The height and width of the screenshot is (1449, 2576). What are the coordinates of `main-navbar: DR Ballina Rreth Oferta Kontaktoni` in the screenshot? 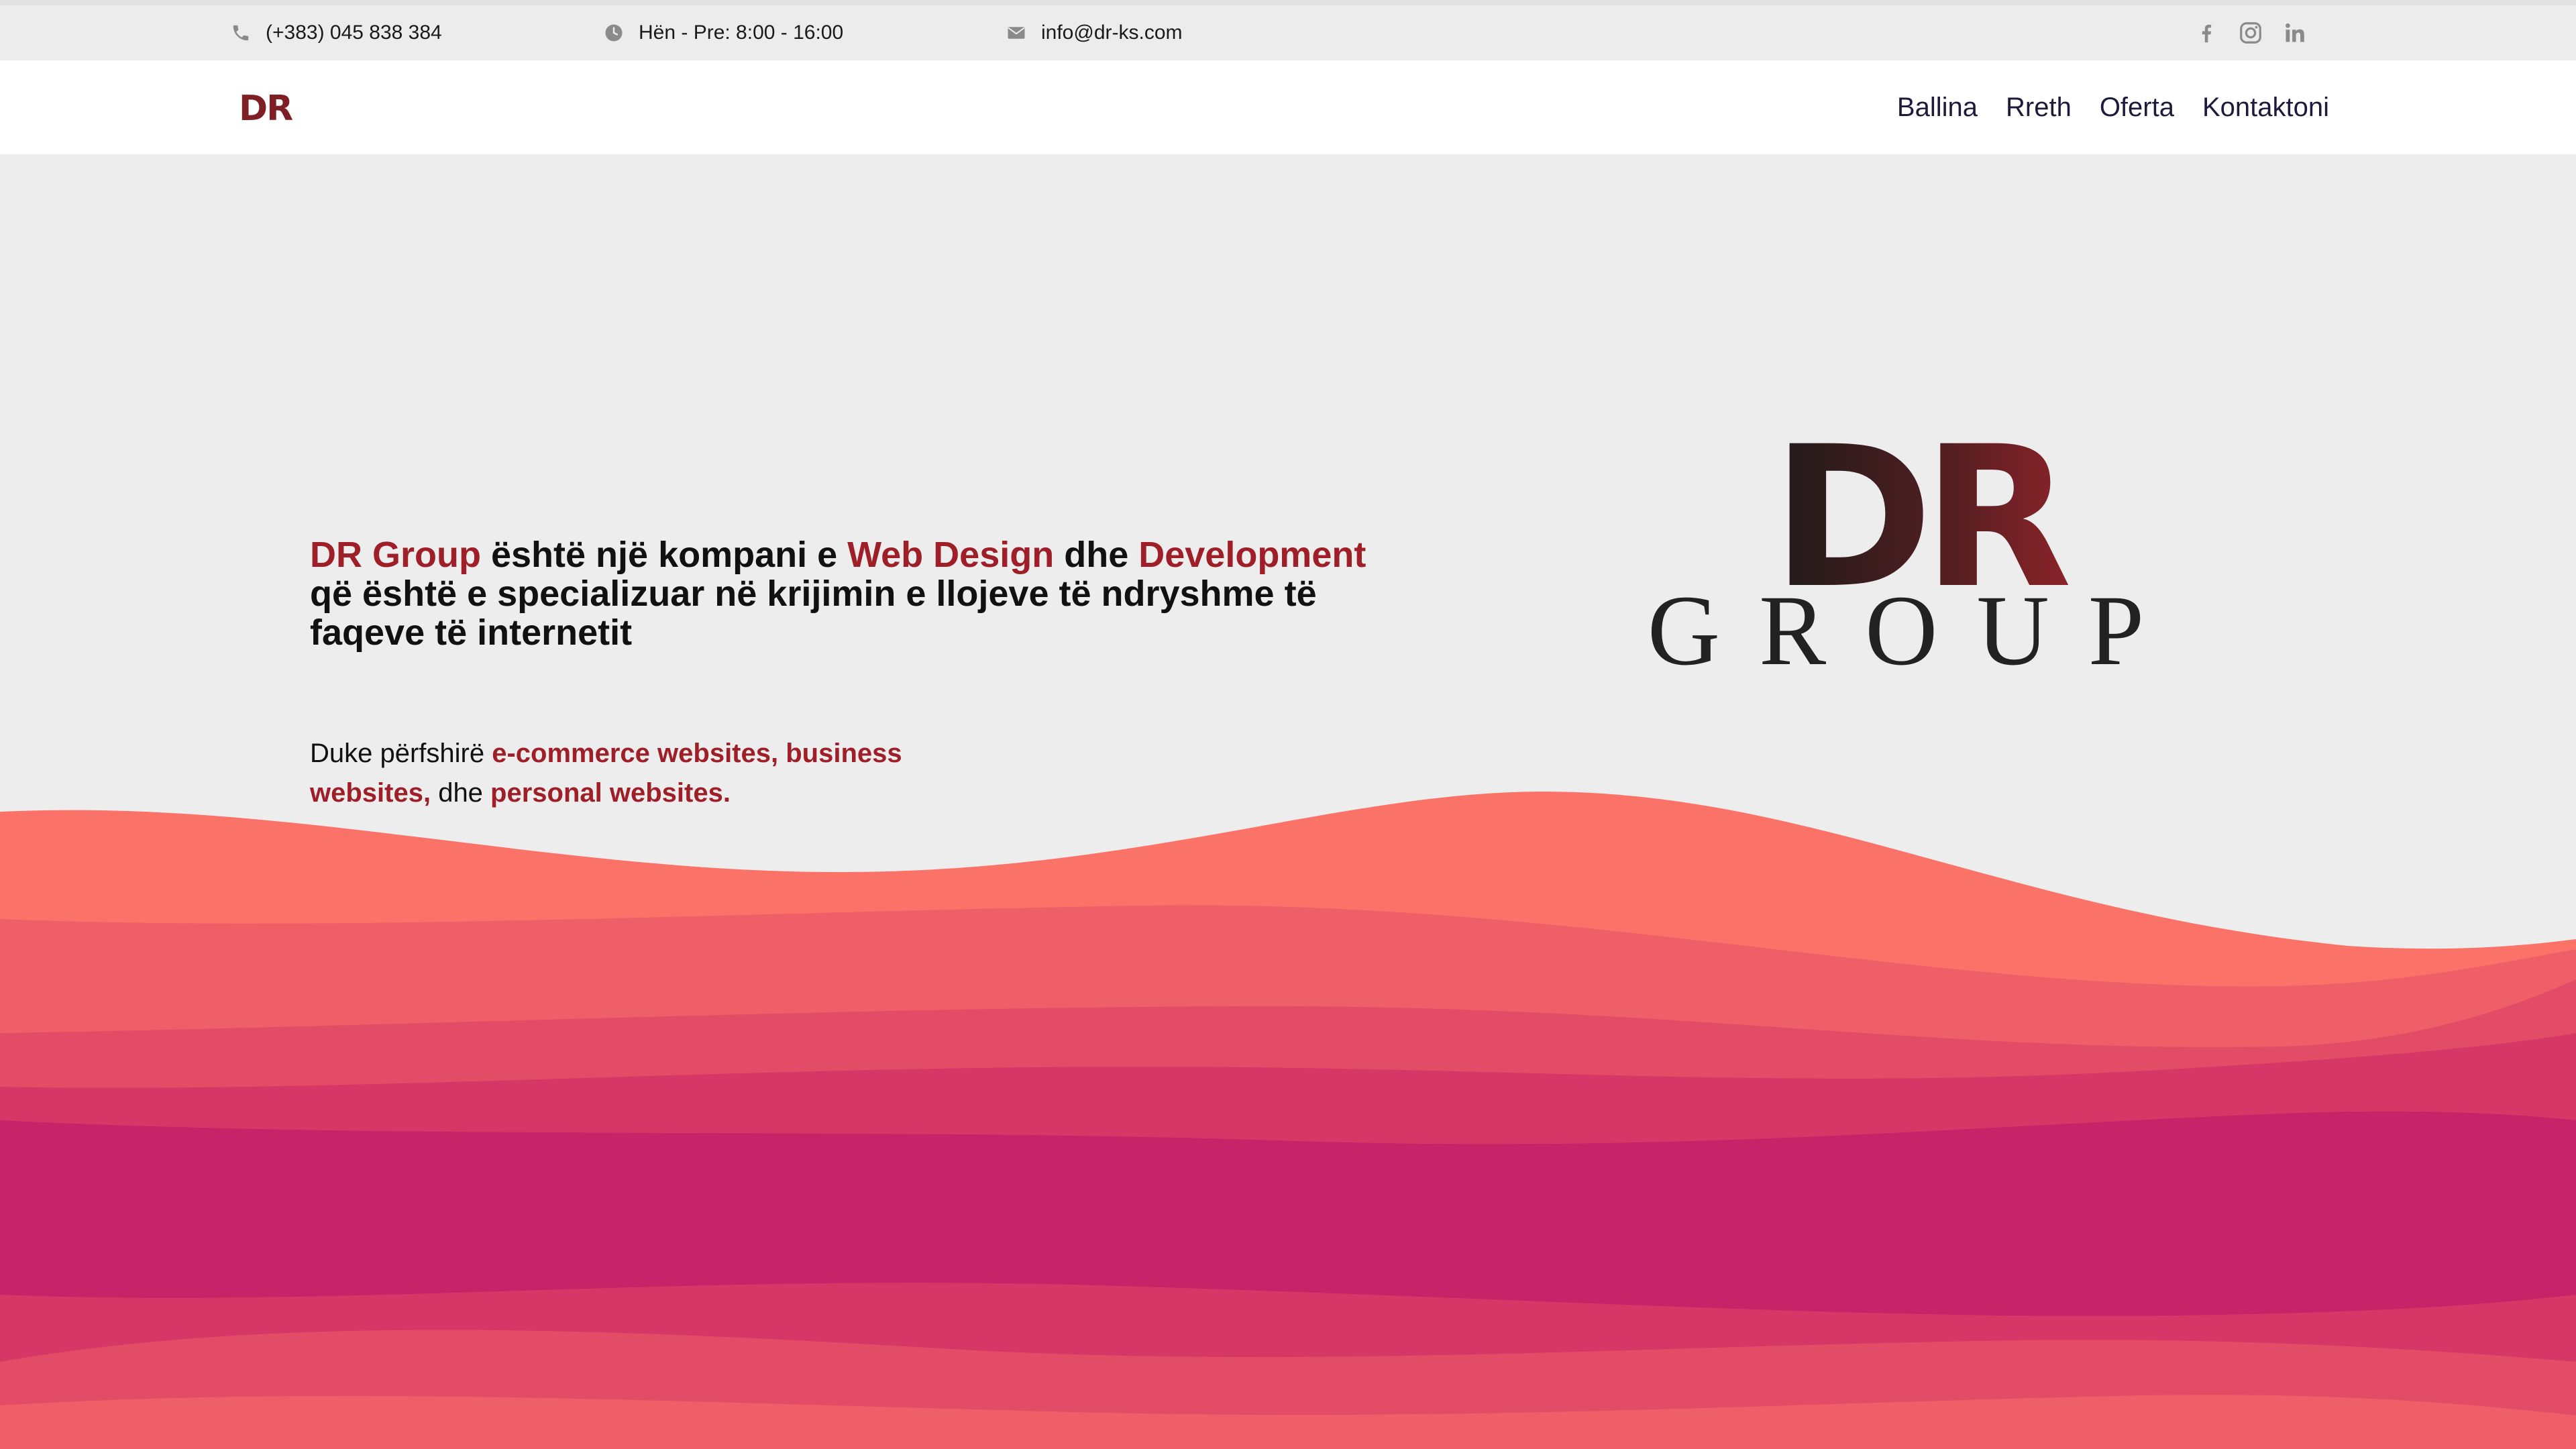 It's located at (1288, 107).